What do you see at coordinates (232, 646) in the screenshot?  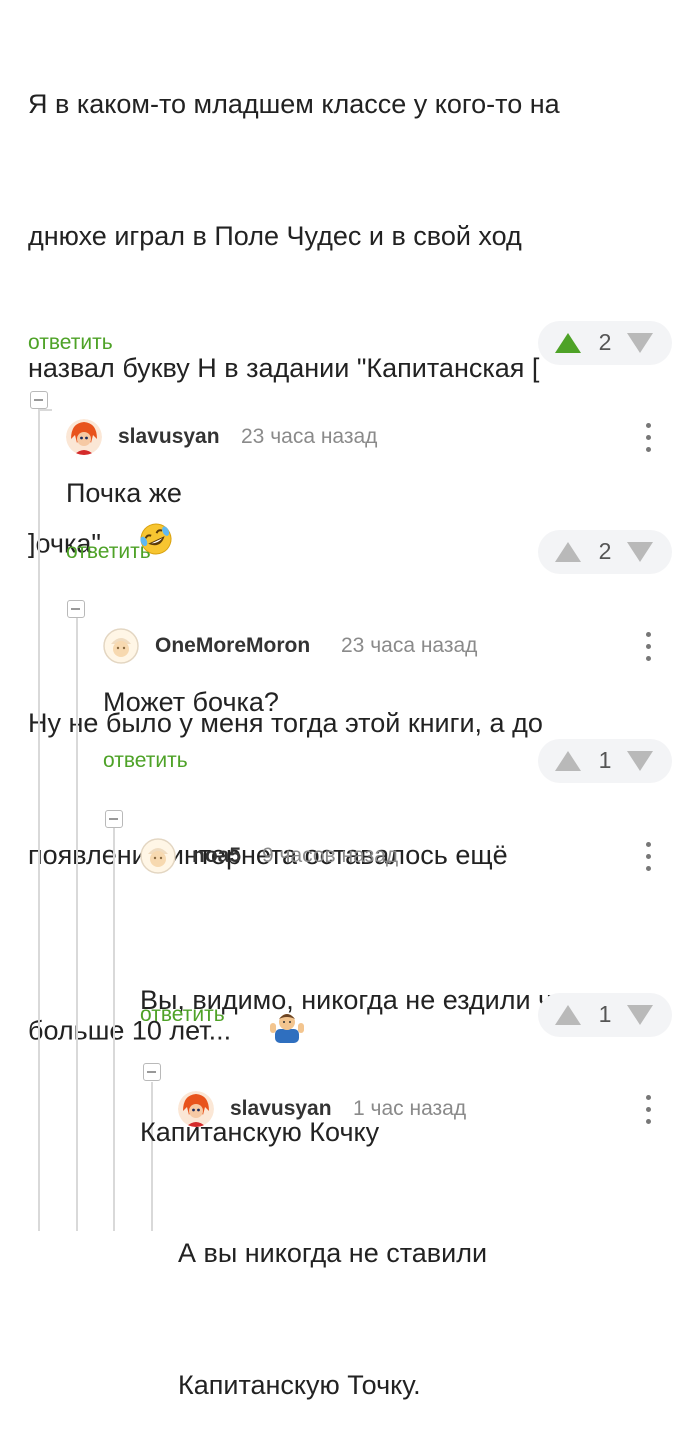 I see `comment-author: OneMoreMoron` at bounding box center [232, 646].